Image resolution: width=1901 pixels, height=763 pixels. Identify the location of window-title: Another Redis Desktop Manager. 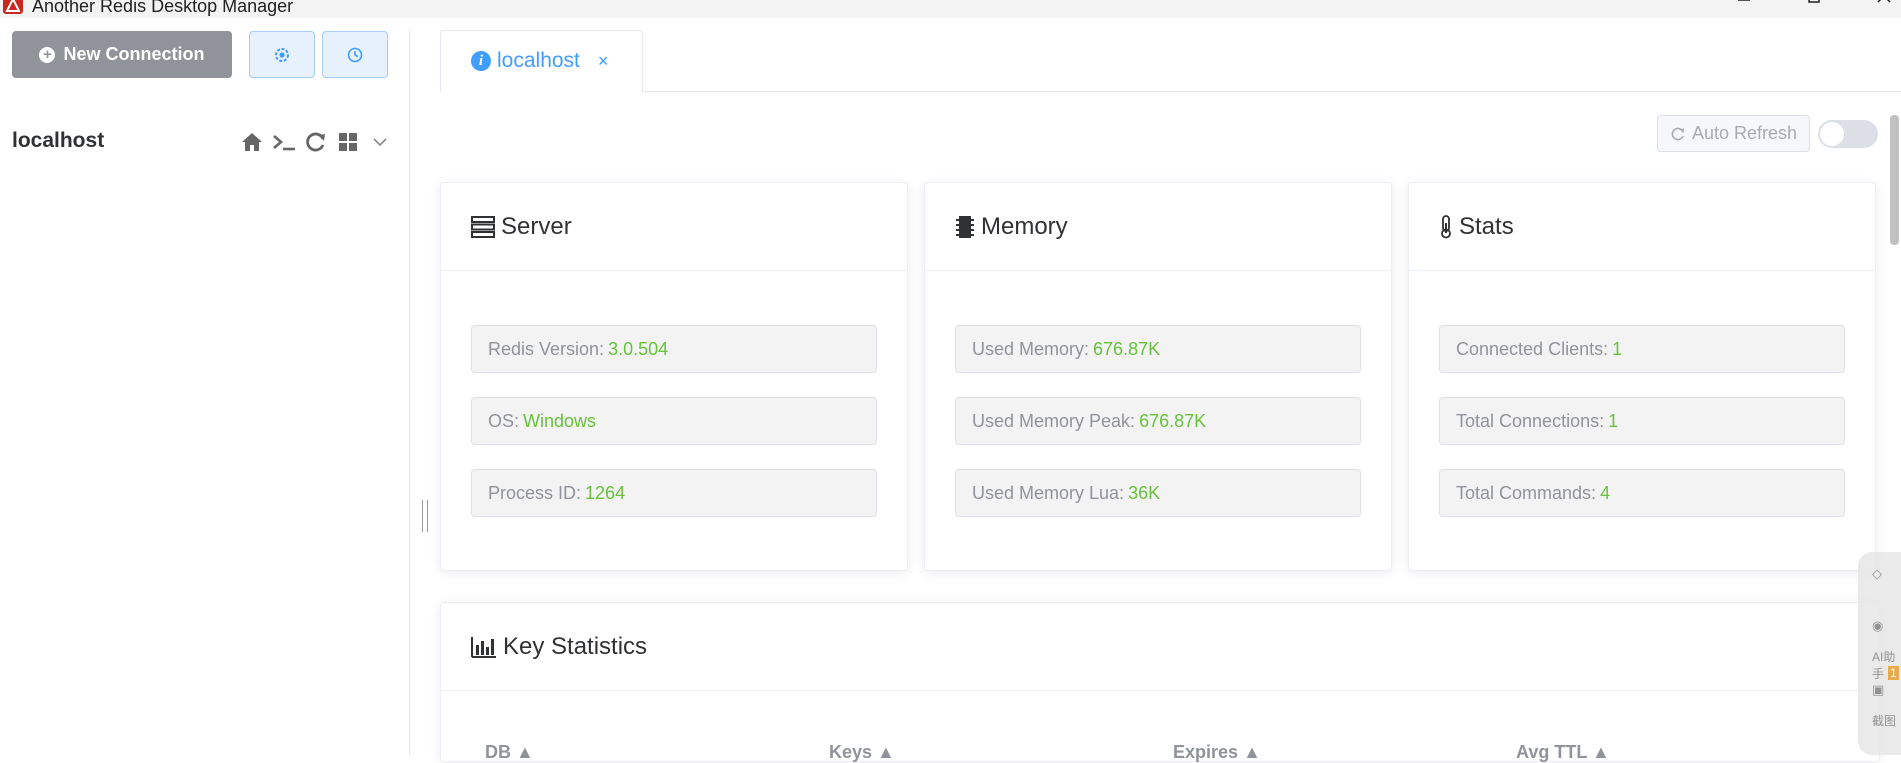
(163, 8).